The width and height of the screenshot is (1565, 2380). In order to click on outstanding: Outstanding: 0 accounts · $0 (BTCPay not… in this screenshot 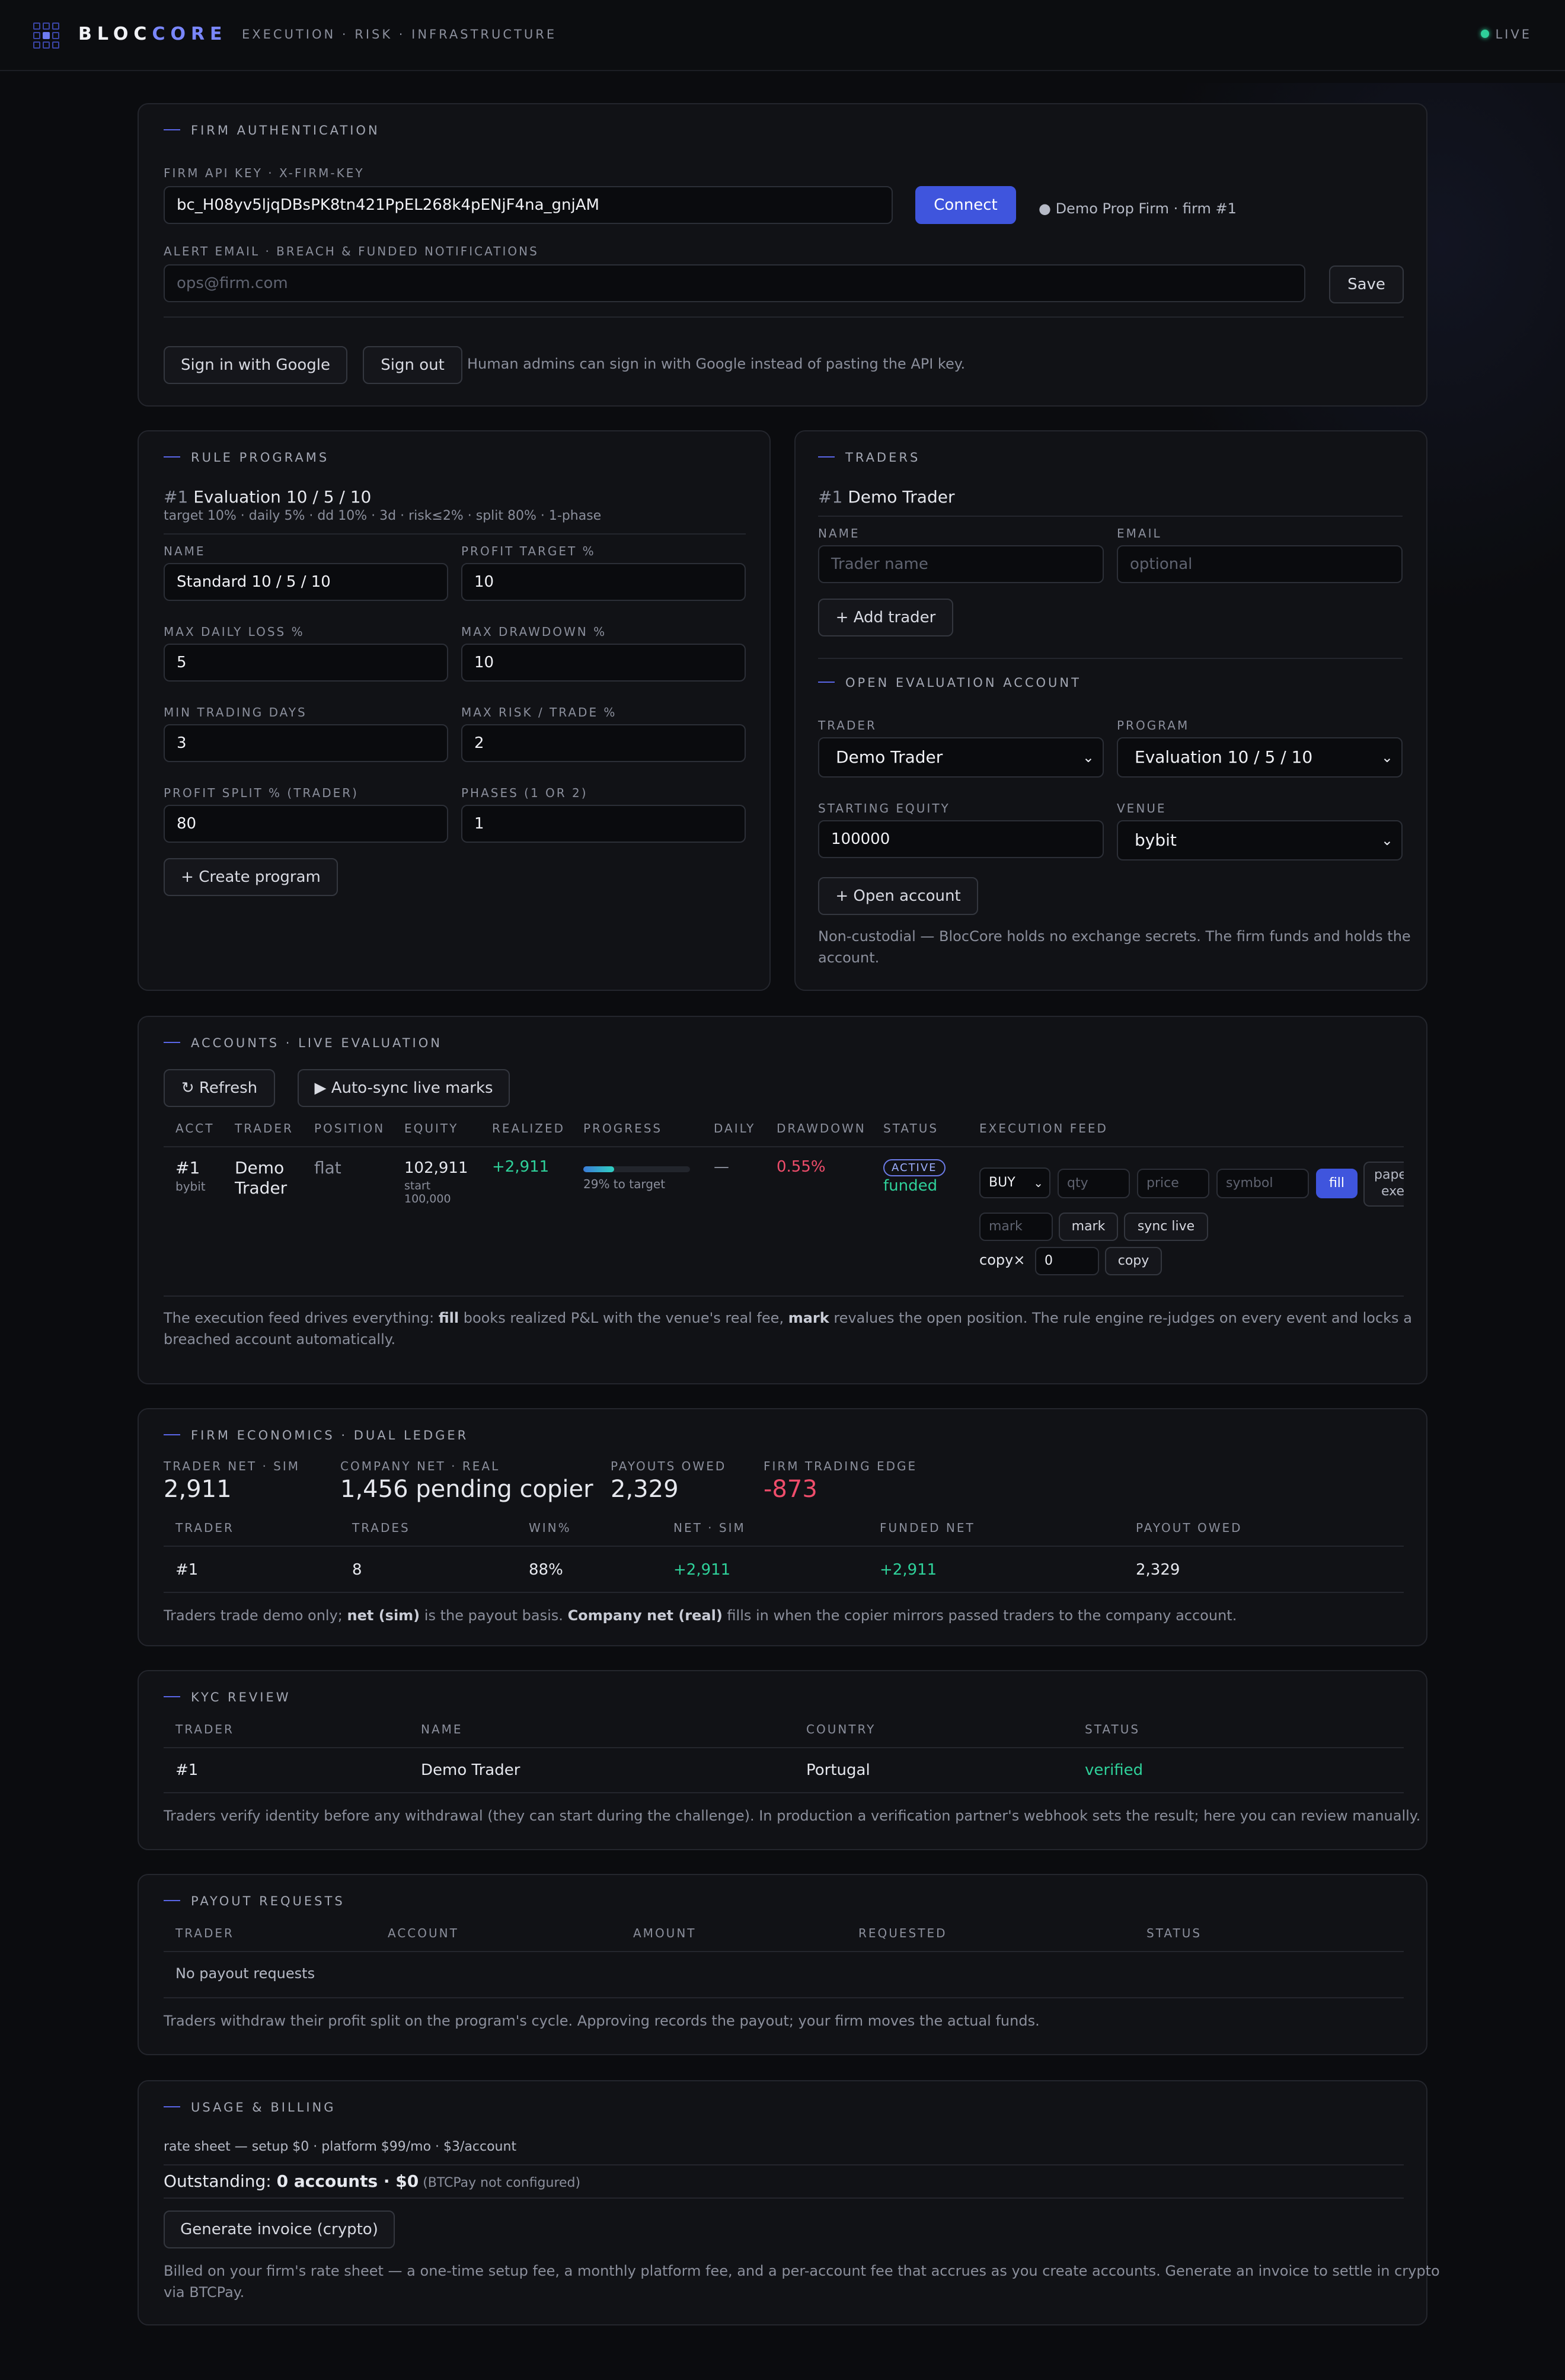, I will do `click(372, 2181)`.